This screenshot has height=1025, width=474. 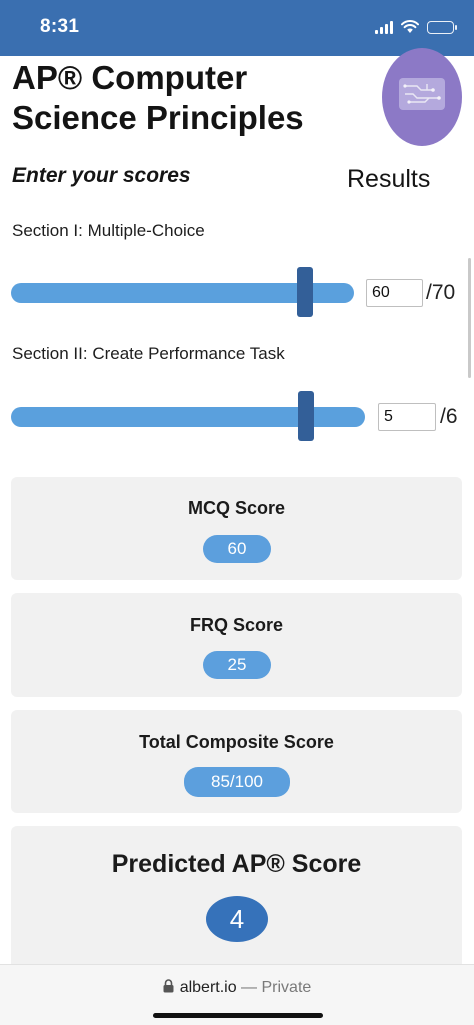 I want to click on status-icons, so click(x=416, y=27).